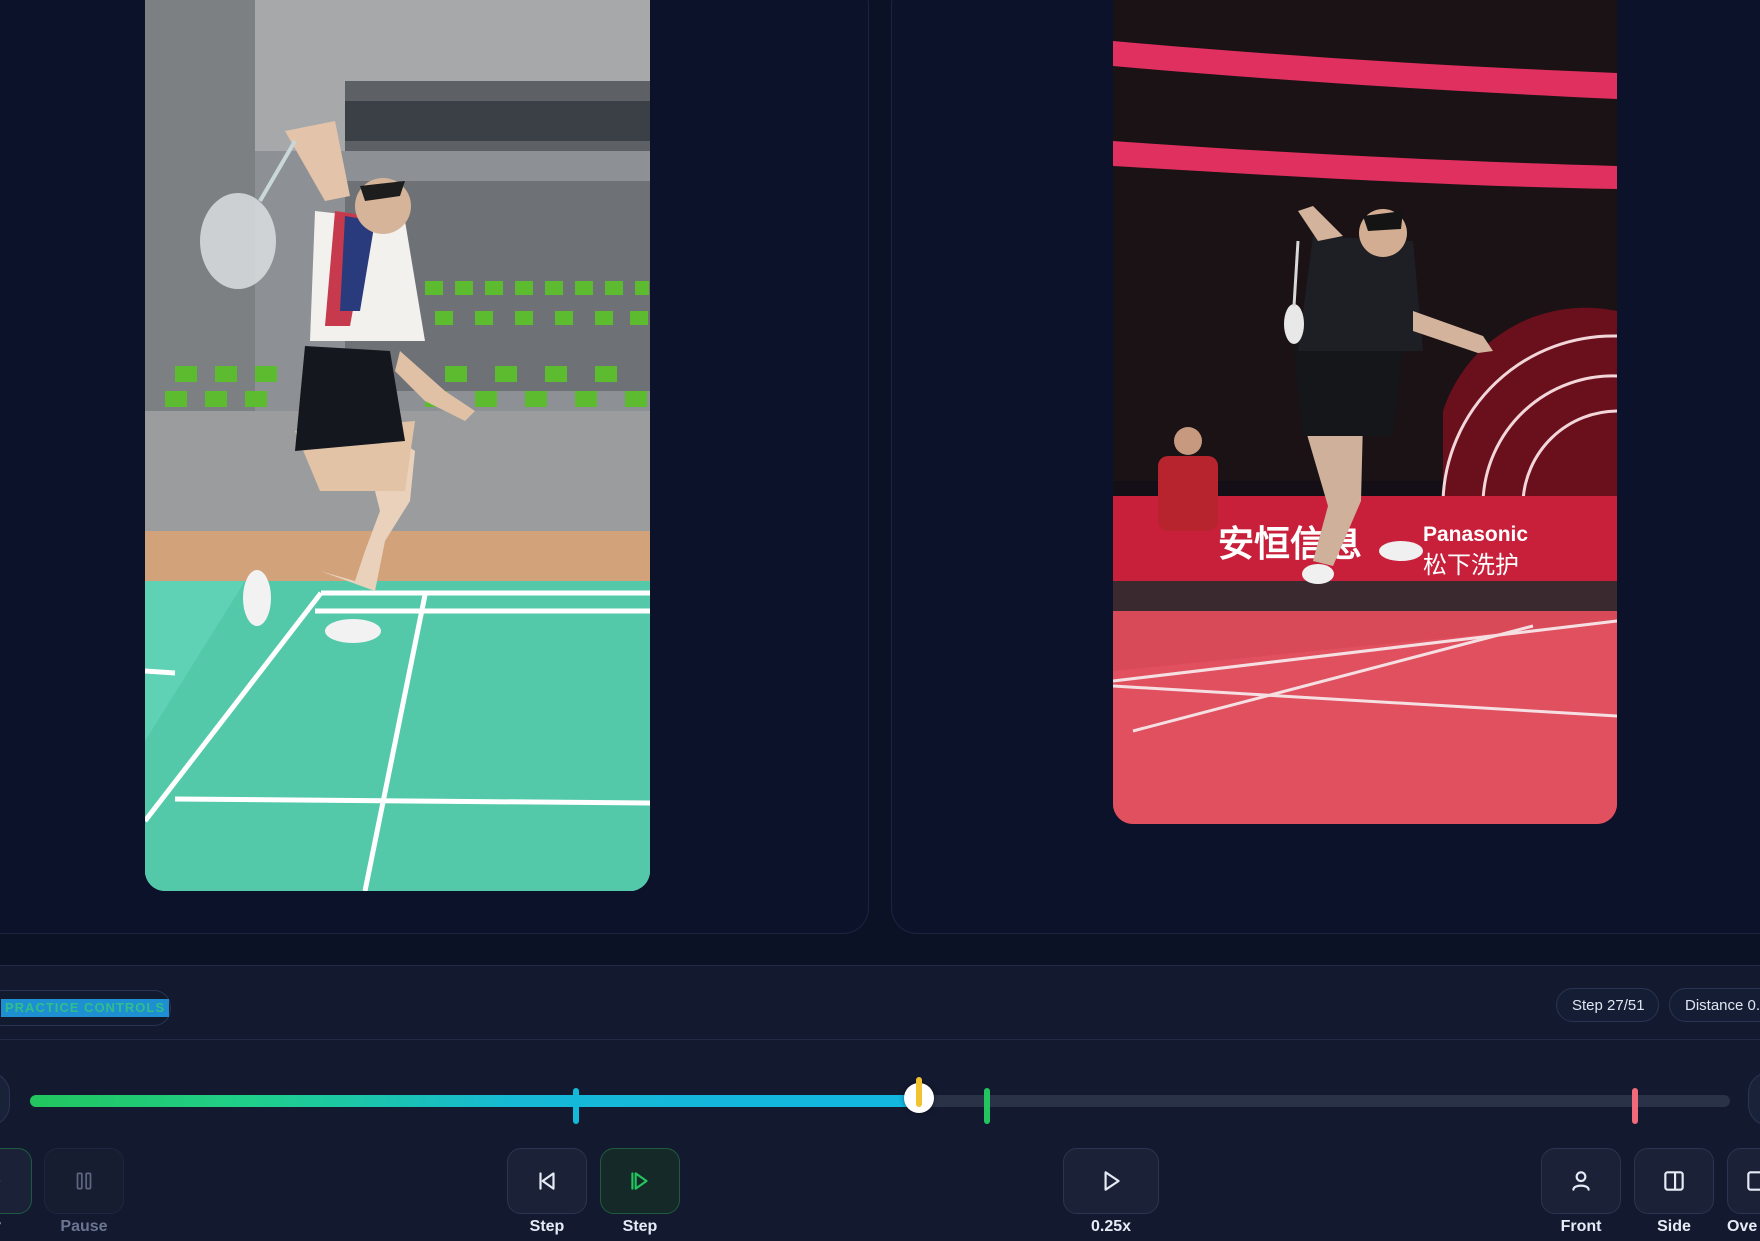 This screenshot has height=1241, width=1760. What do you see at coordinates (16, 1181) in the screenshot?
I see `play-button` at bounding box center [16, 1181].